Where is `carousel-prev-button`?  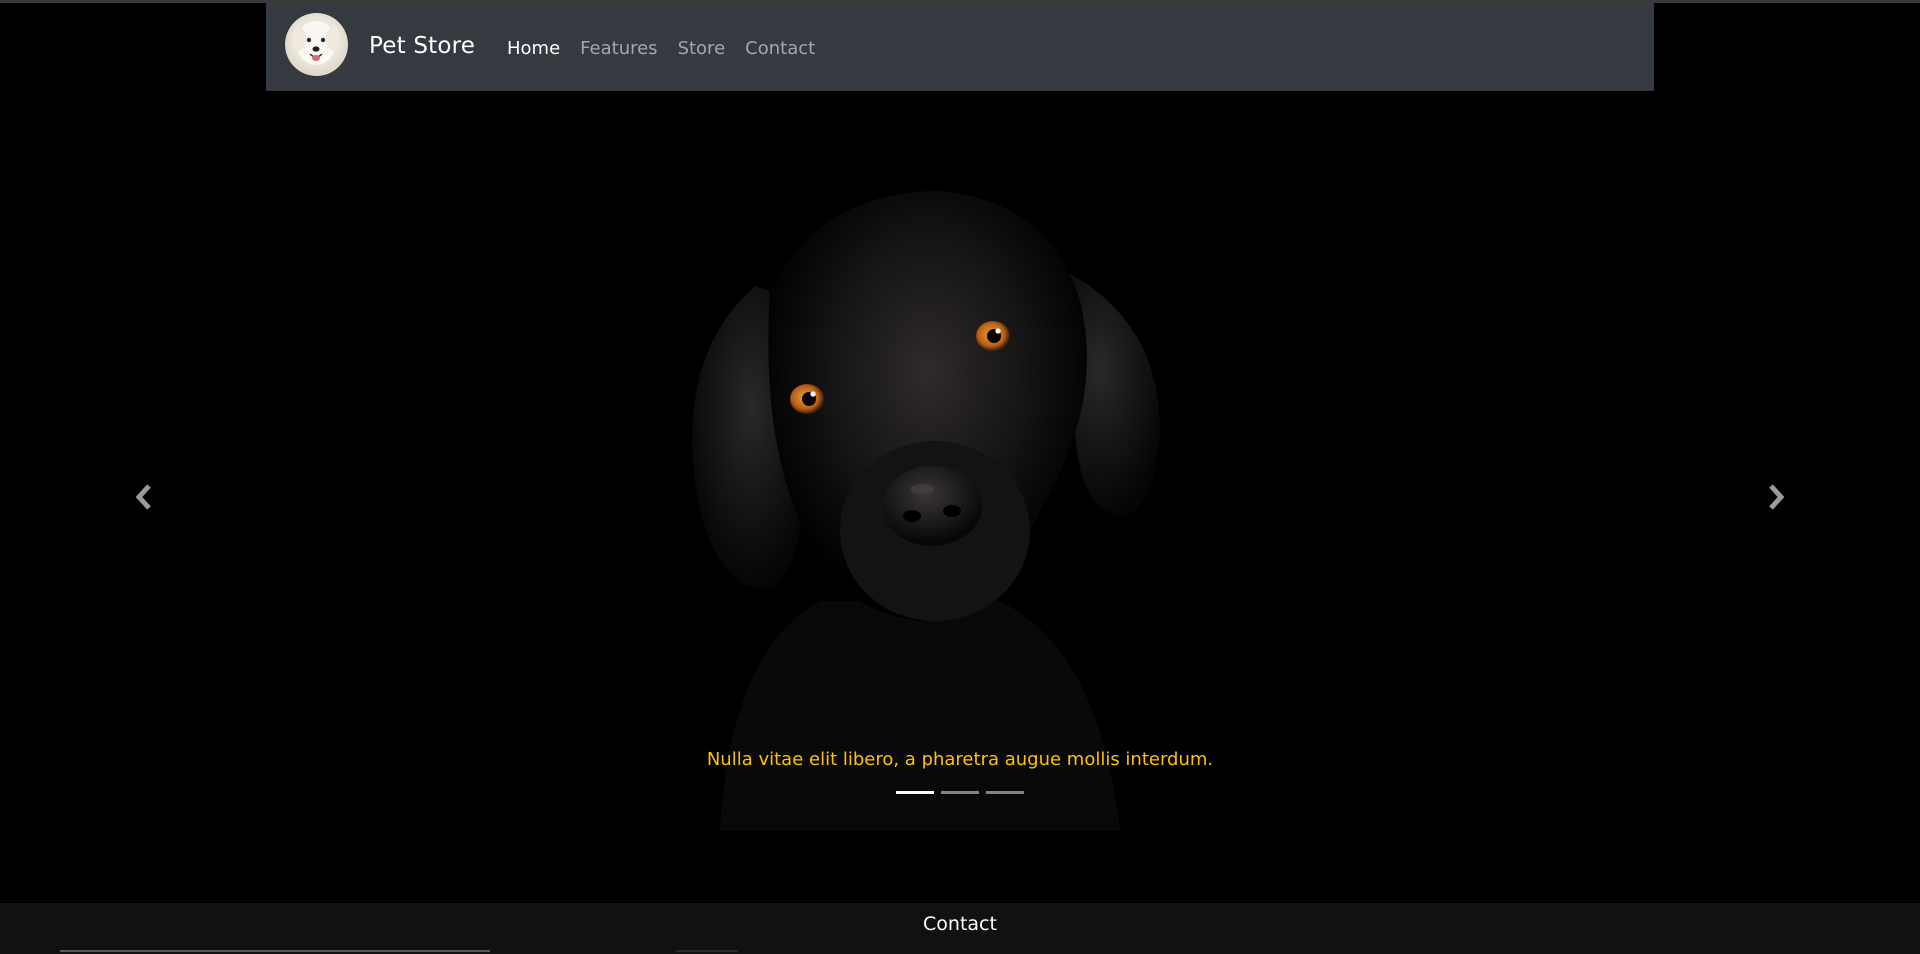
carousel-prev-button is located at coordinates (144, 497).